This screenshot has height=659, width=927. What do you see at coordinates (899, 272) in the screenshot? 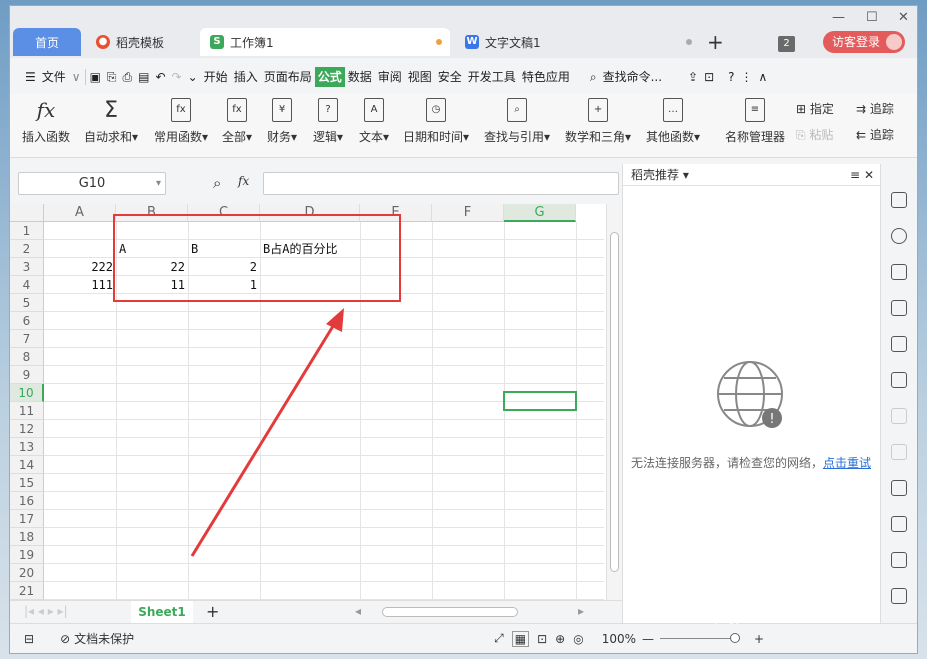
I see `style-icon` at bounding box center [899, 272].